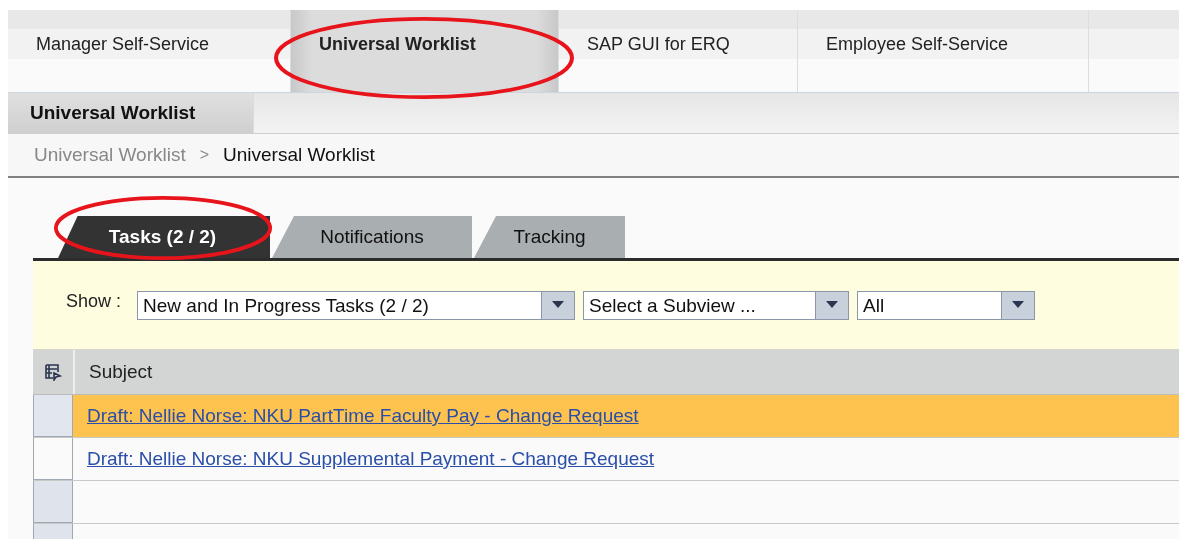 This screenshot has width=1179, height=539. What do you see at coordinates (356, 305) in the screenshot?
I see `dropdown: New and In Progress Tasks (2 / 2)` at bounding box center [356, 305].